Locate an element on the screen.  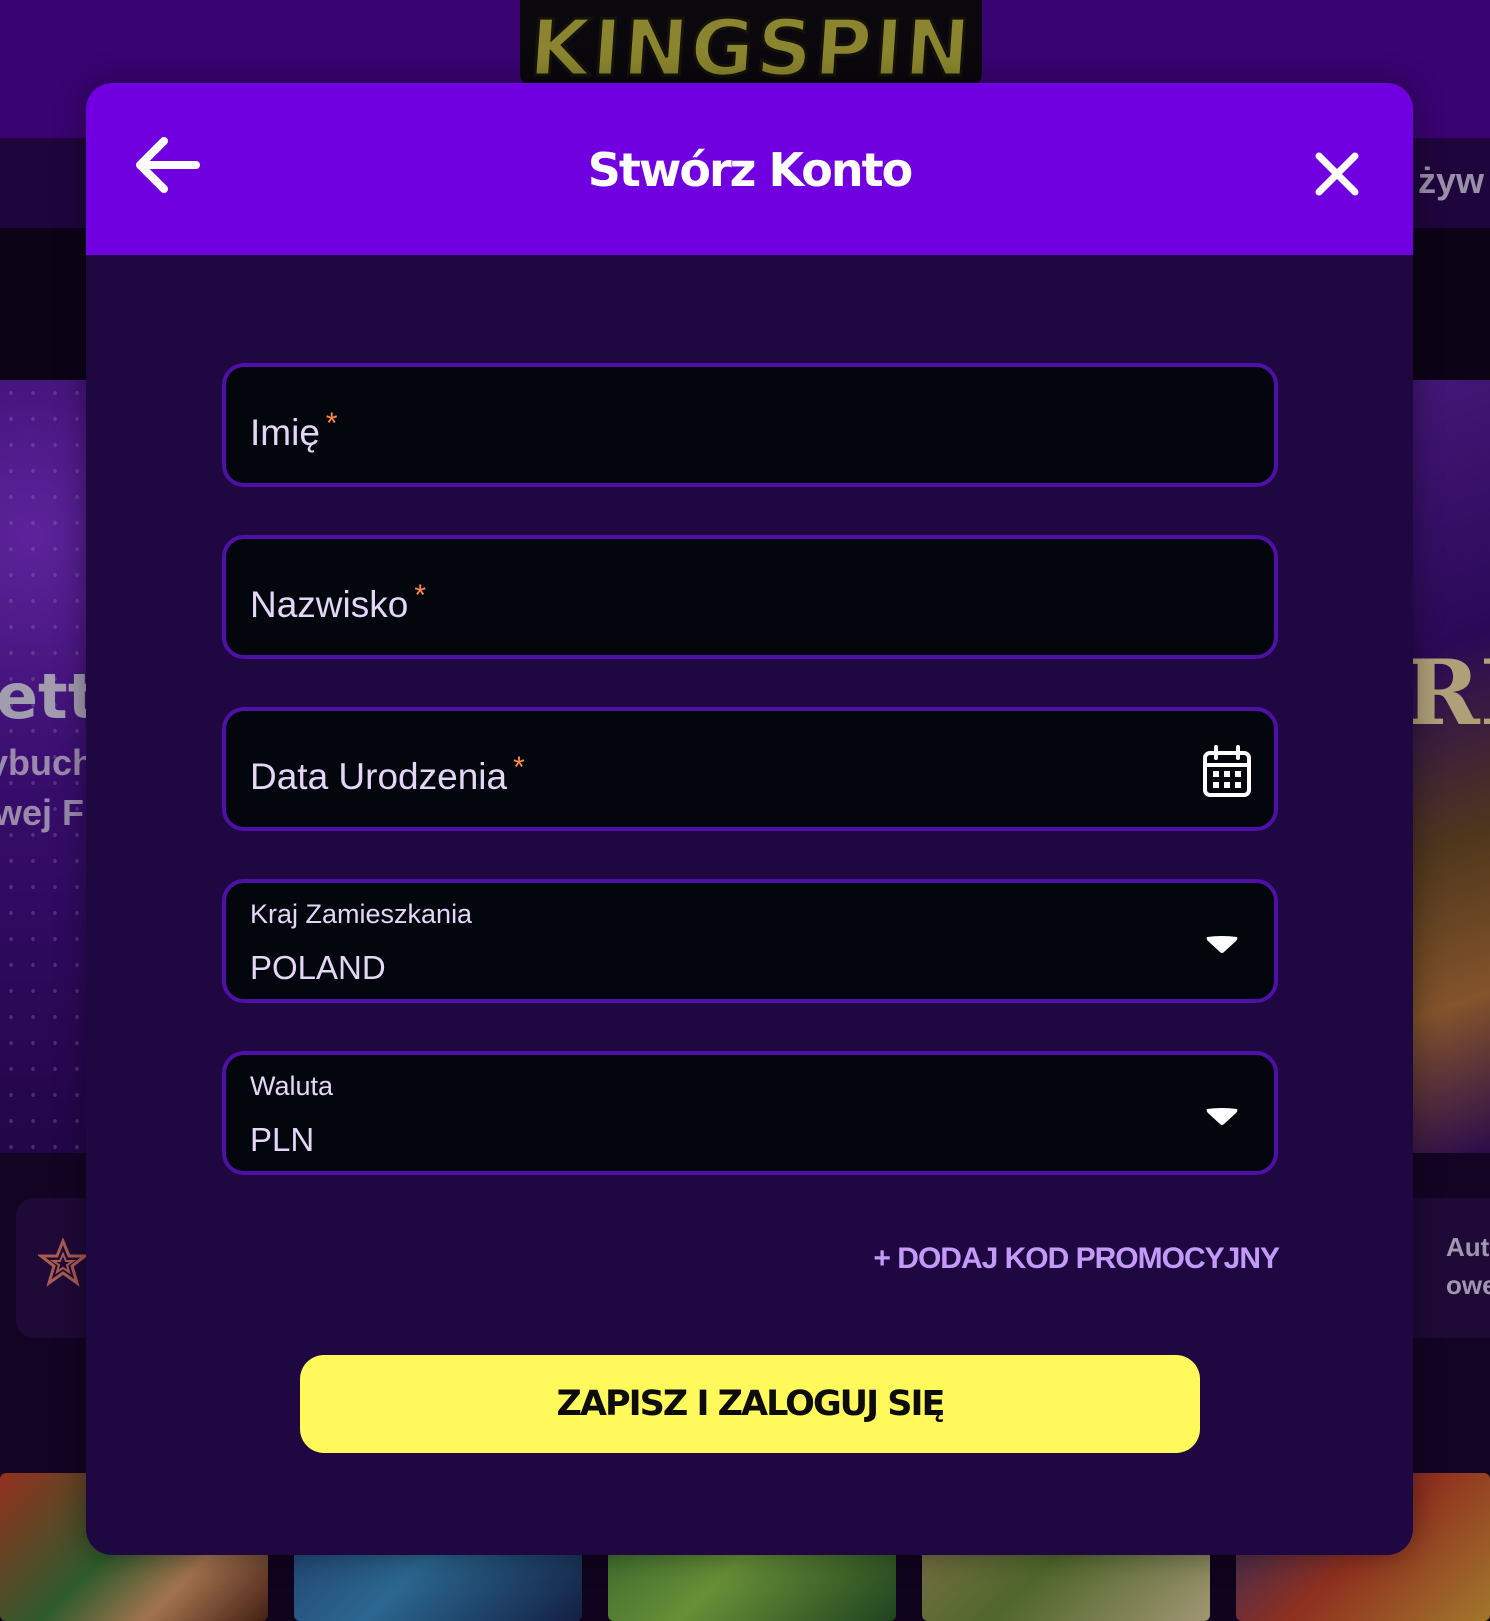
country-label: Kraj Zamieszkania is located at coordinates (361, 914).